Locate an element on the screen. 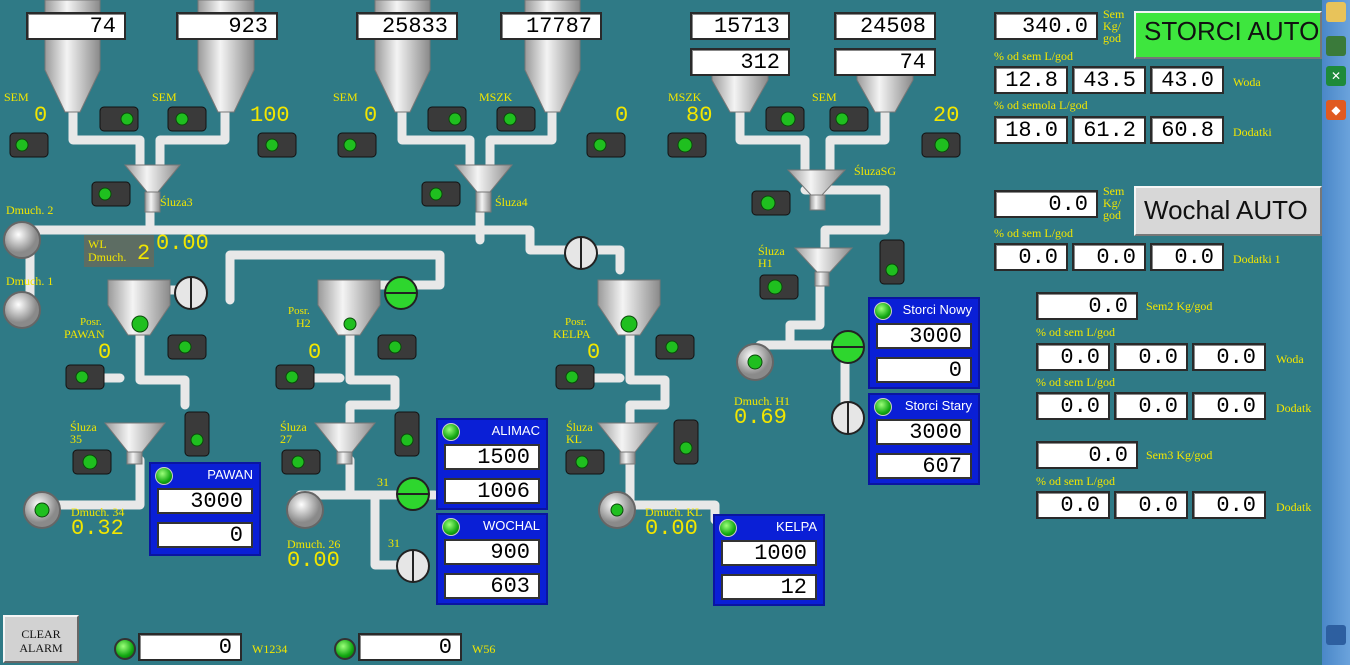 This screenshot has width=1350, height=665. w1234-status-icon is located at coordinates (125, 649).